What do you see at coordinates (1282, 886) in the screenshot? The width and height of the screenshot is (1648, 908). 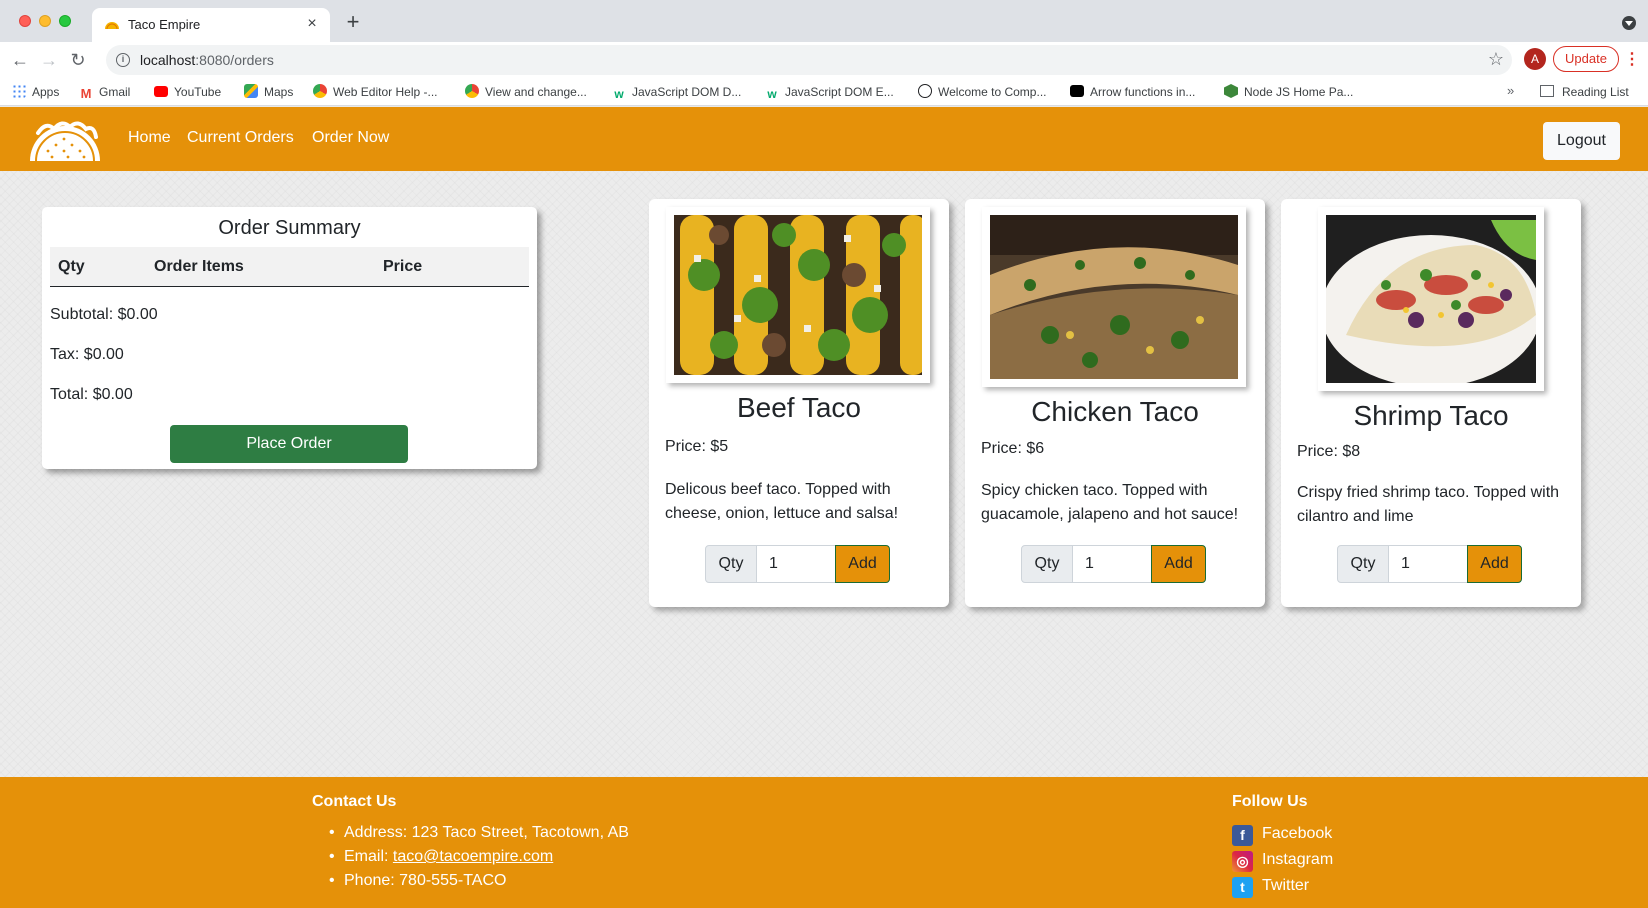 I see `social-twitter-link: t Twitter` at bounding box center [1282, 886].